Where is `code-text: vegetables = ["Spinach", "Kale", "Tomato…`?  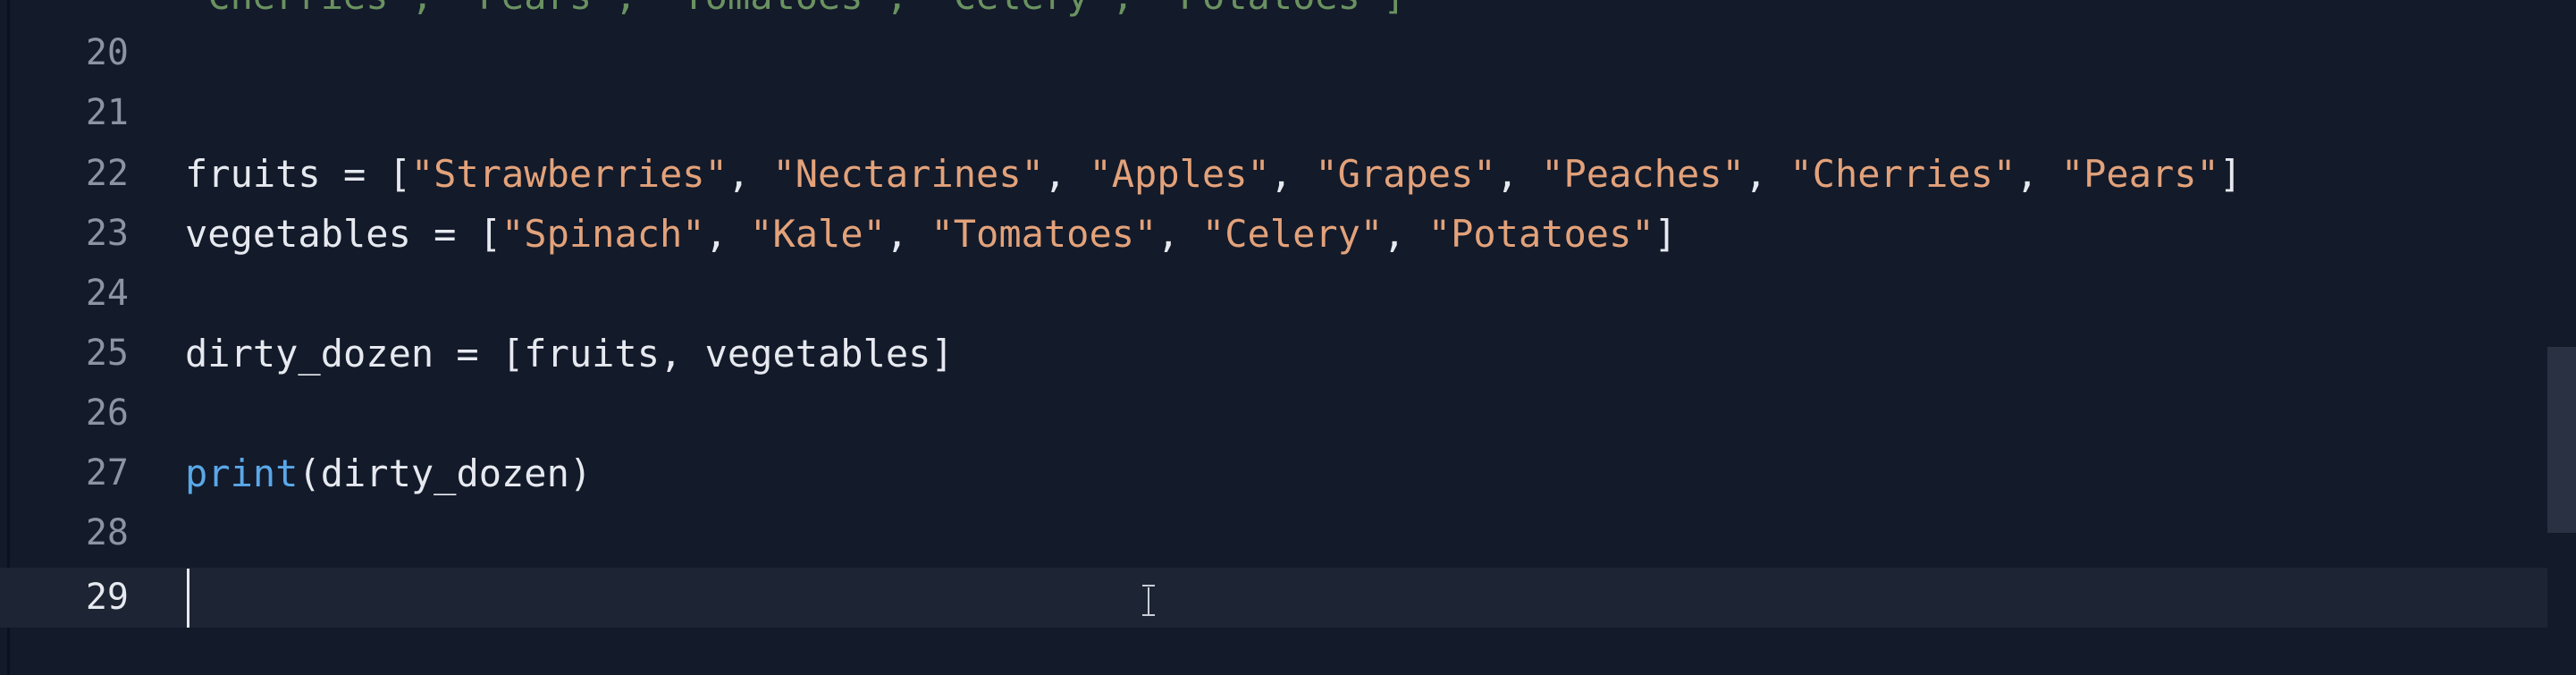
code-text: vegetables = ["Spinach", "Kale", "Tomato… is located at coordinates (931, 234).